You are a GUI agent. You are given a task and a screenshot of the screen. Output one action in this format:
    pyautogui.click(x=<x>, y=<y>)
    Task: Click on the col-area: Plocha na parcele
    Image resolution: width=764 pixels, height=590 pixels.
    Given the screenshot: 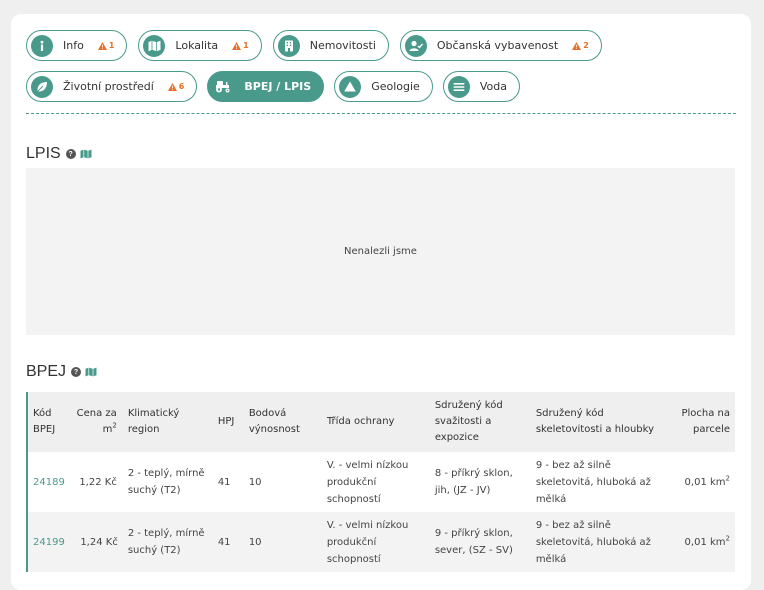 What is the action you would take?
    pyautogui.click(x=697, y=422)
    